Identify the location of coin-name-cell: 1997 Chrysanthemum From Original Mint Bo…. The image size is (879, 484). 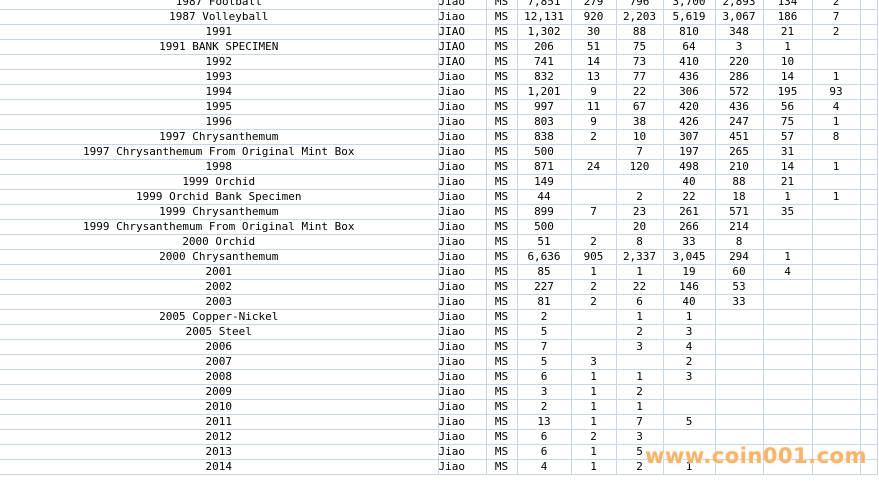
(219, 152).